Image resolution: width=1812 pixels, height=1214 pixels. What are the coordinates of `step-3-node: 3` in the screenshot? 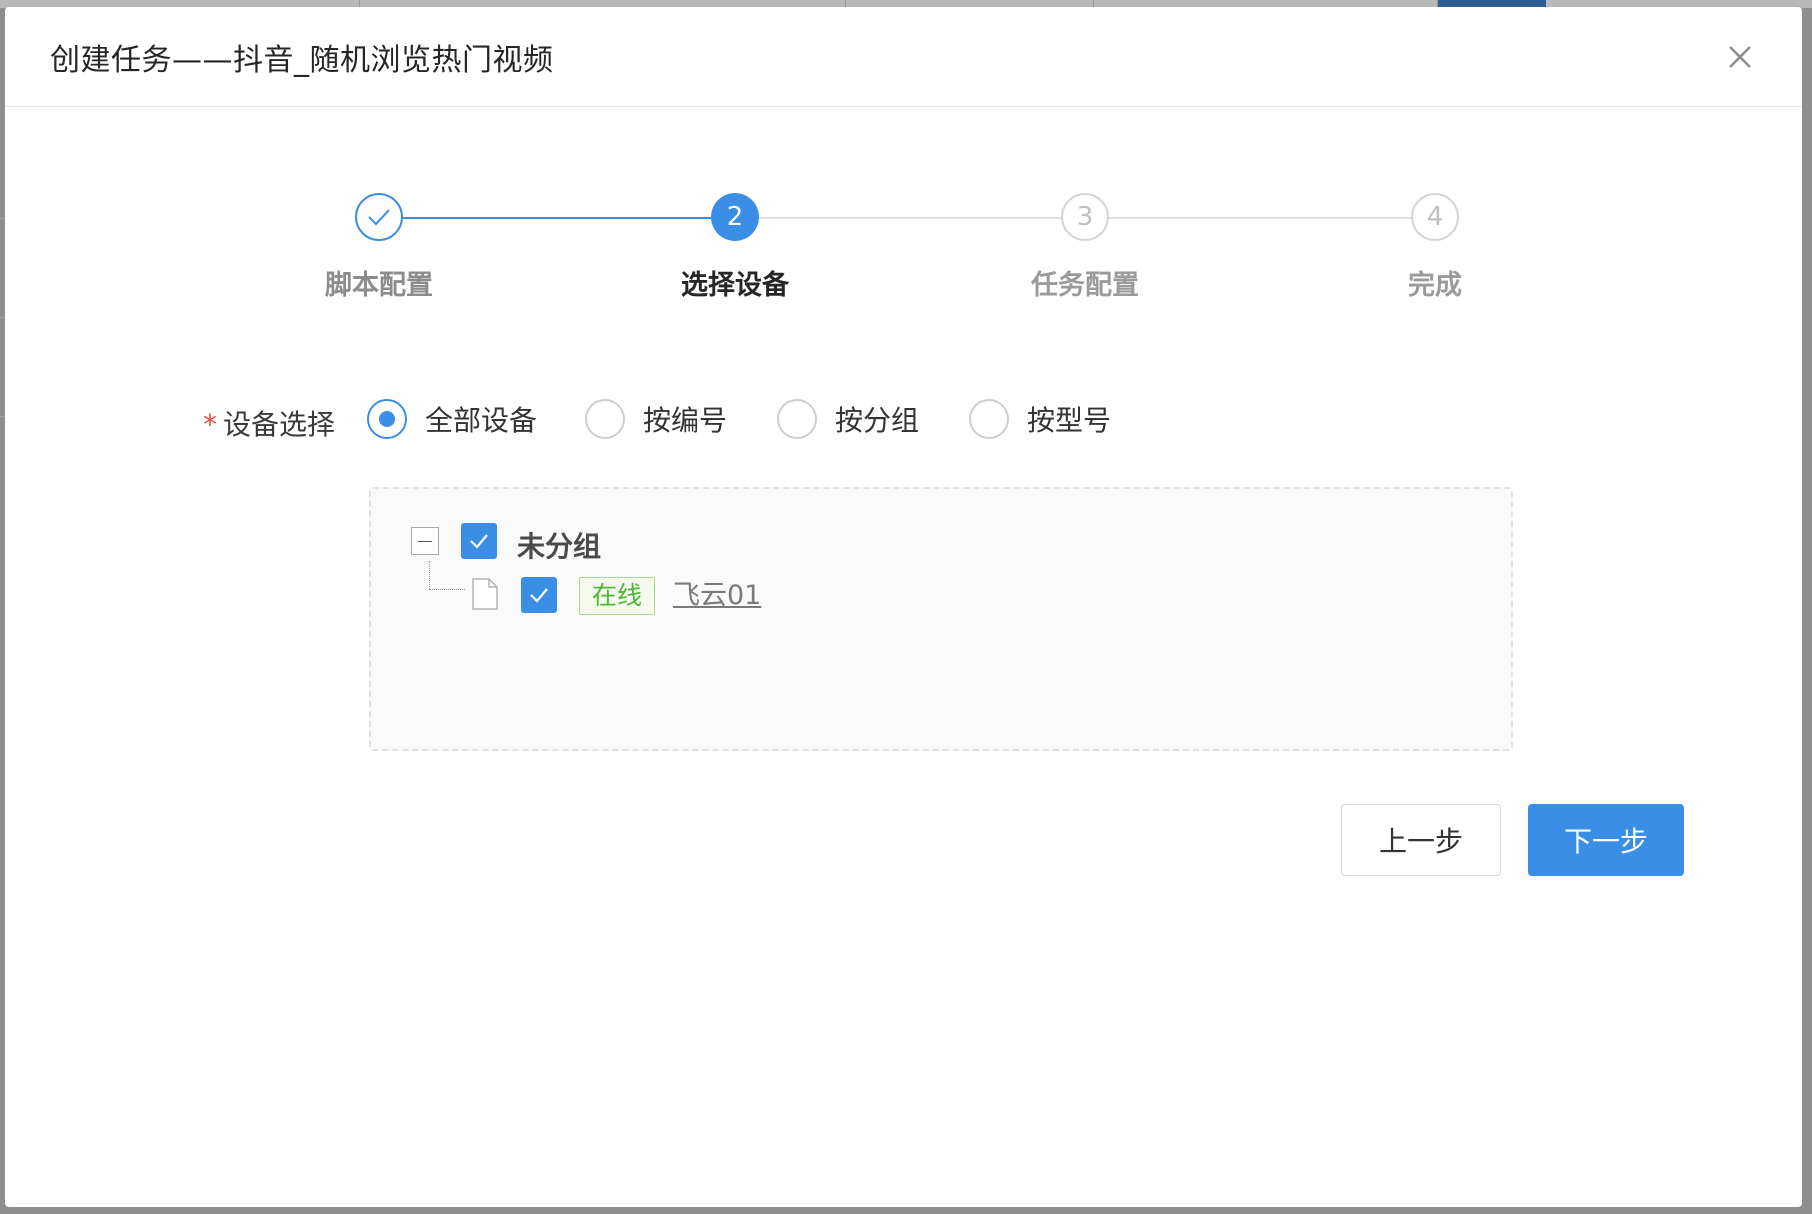 It's located at (1085, 217).